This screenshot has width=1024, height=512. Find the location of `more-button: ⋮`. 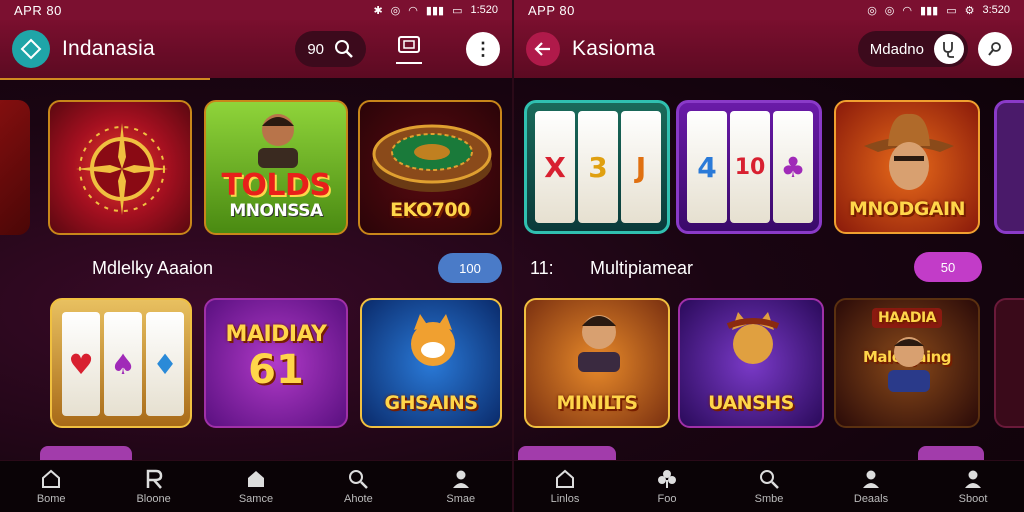

more-button: ⋮ is located at coordinates (483, 49).